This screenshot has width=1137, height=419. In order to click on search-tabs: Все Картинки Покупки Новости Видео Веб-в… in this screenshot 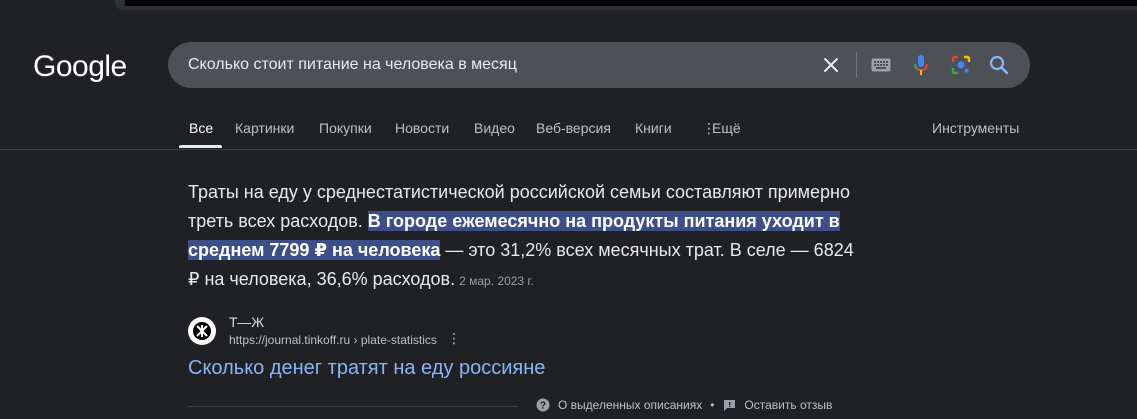, I will do `click(568, 130)`.